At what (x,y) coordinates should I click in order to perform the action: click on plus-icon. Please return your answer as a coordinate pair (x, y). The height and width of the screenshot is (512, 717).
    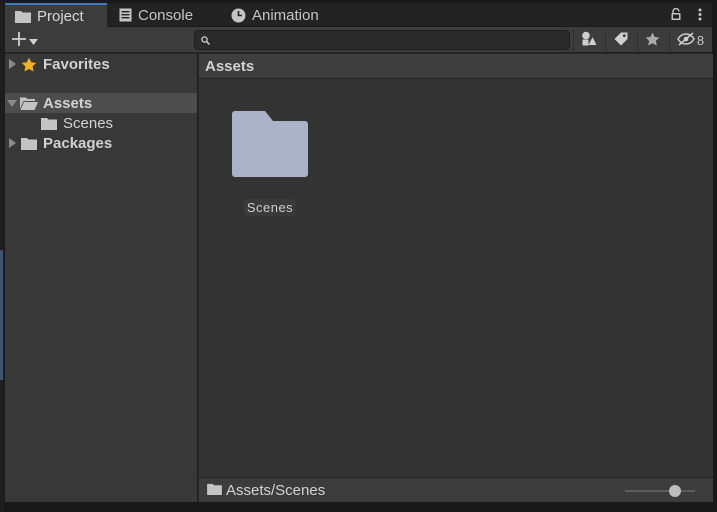
    Looking at the image, I should click on (19, 40).